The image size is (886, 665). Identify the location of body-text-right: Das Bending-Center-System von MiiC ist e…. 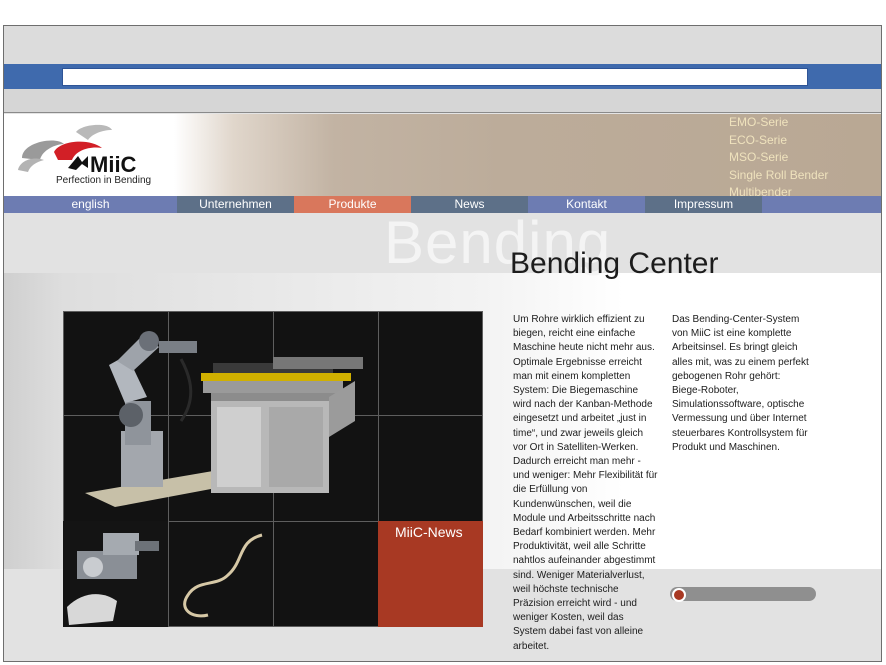
(740, 383).